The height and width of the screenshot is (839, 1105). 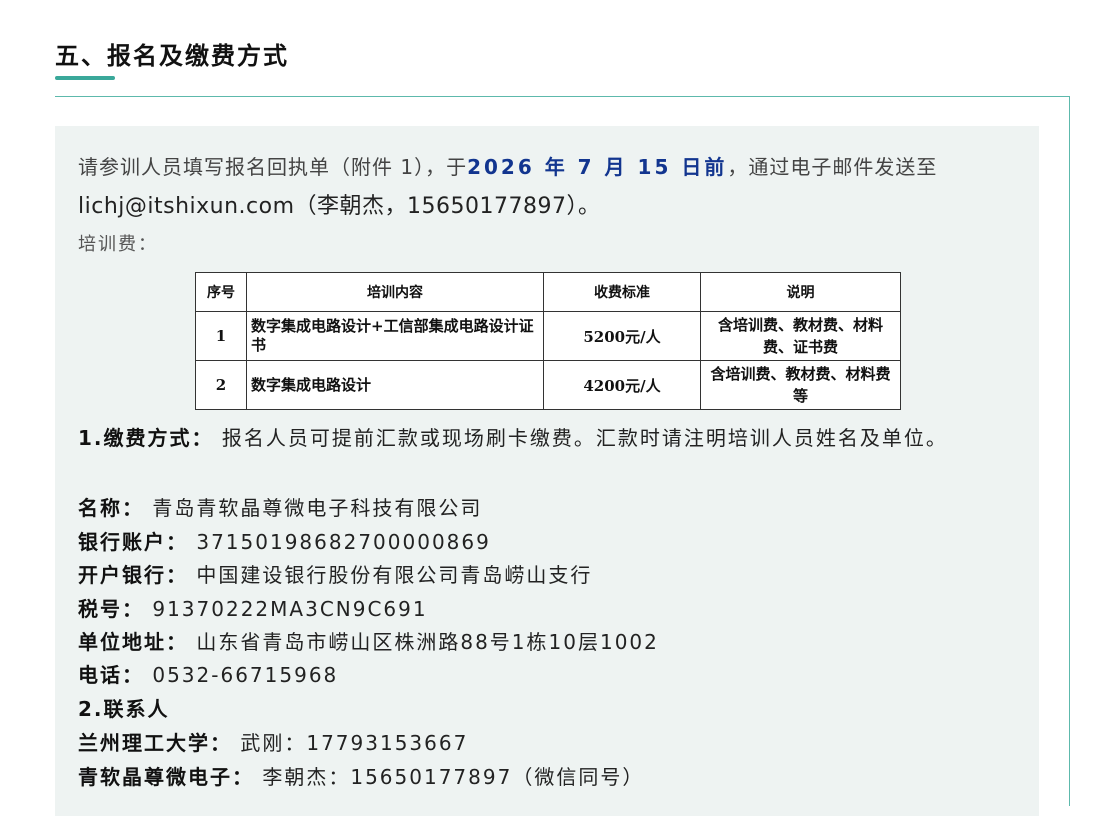 What do you see at coordinates (550, 540) in the screenshot?
I see `bank-account: 银行账户： 371501986827000008​69` at bounding box center [550, 540].